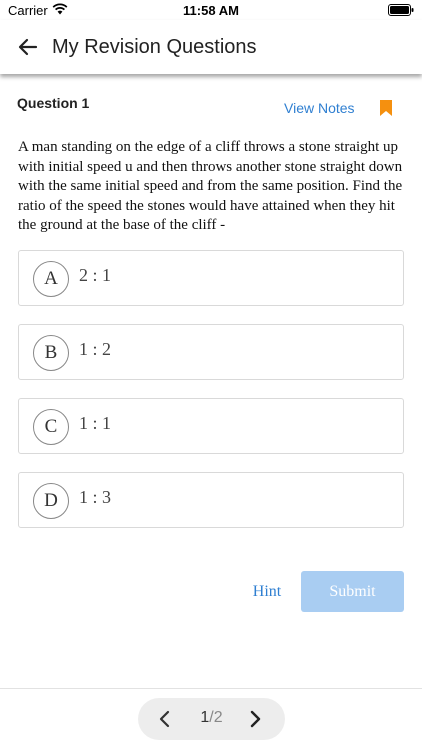 The height and width of the screenshot is (750, 422). Describe the element at coordinates (95, 275) in the screenshot. I see `option-text: 2 : 1` at that location.